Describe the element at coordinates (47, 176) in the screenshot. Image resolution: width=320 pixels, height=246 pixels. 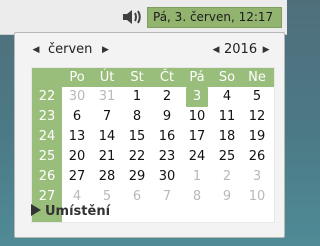
I see `week-number: 26` at that location.